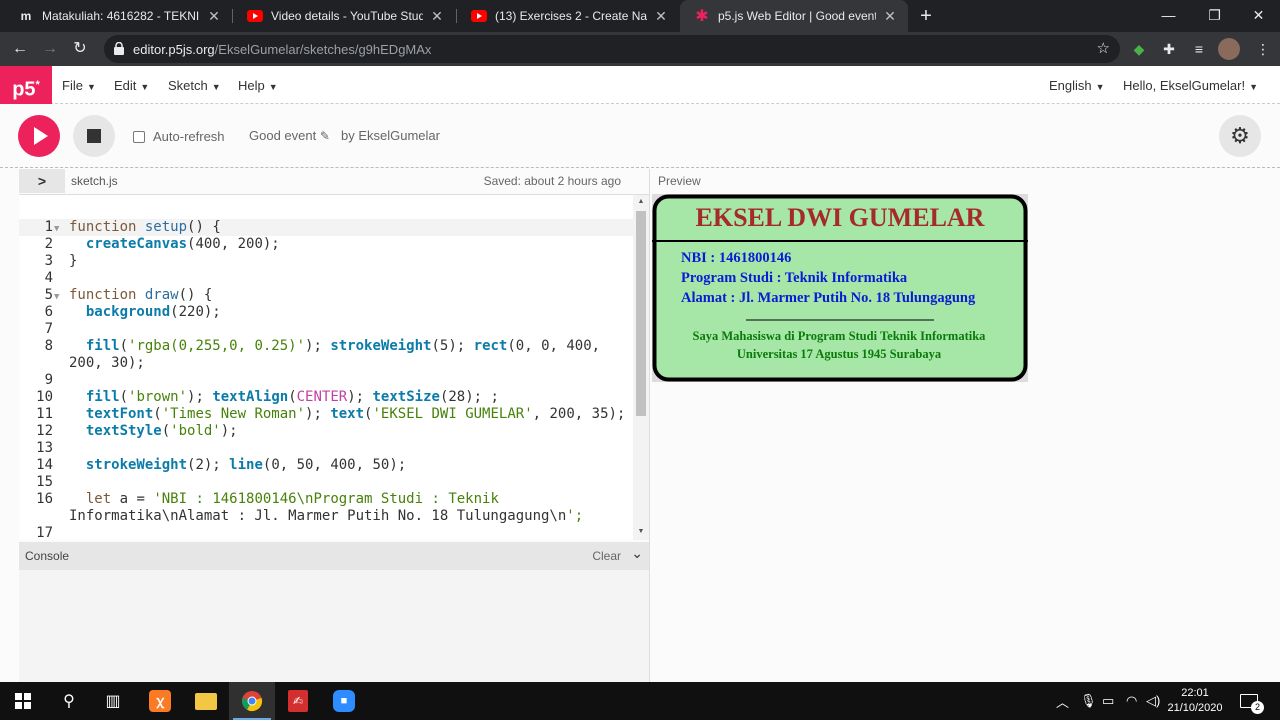  I want to click on line-number: 14, so click(44, 465).